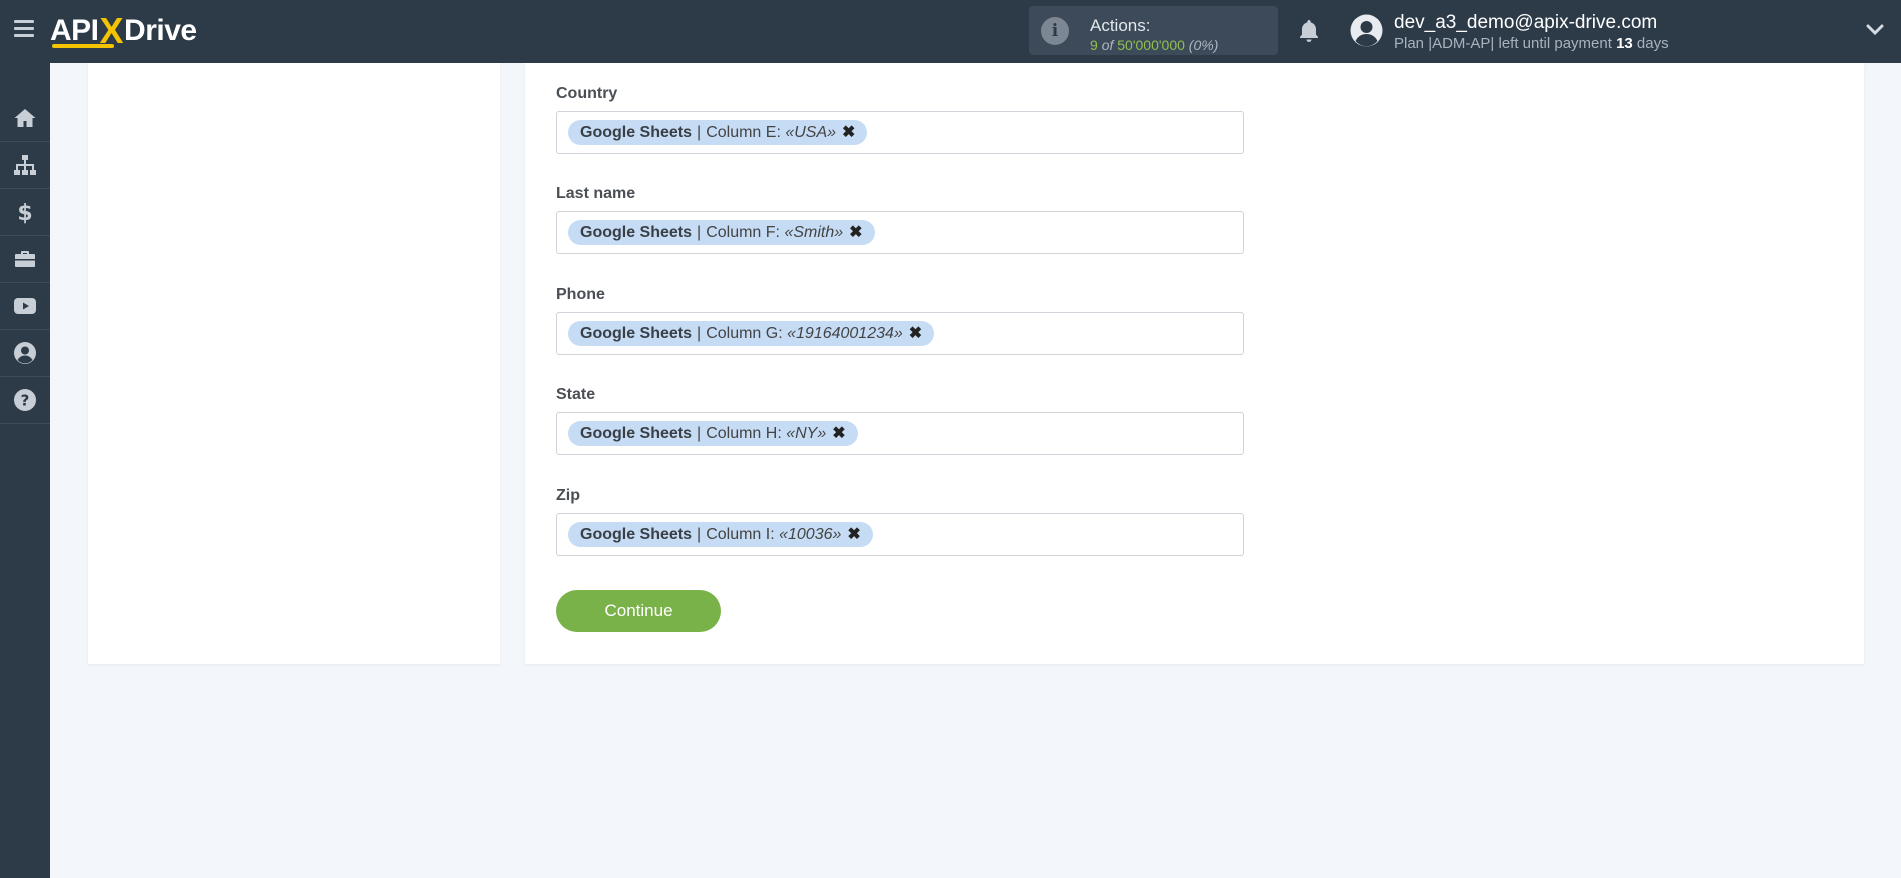  What do you see at coordinates (814, 232) in the screenshot?
I see `chip-value: «Smith»` at bounding box center [814, 232].